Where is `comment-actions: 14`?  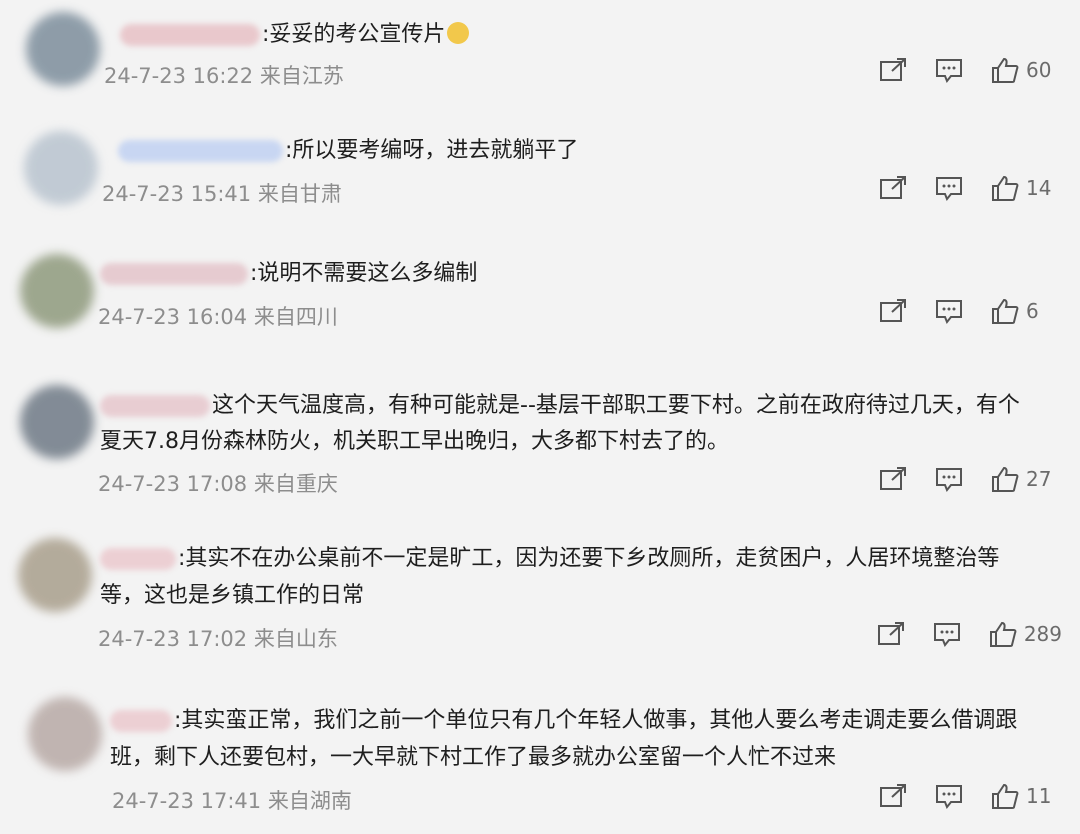
comment-actions: 14 is located at coordinates (957, 188).